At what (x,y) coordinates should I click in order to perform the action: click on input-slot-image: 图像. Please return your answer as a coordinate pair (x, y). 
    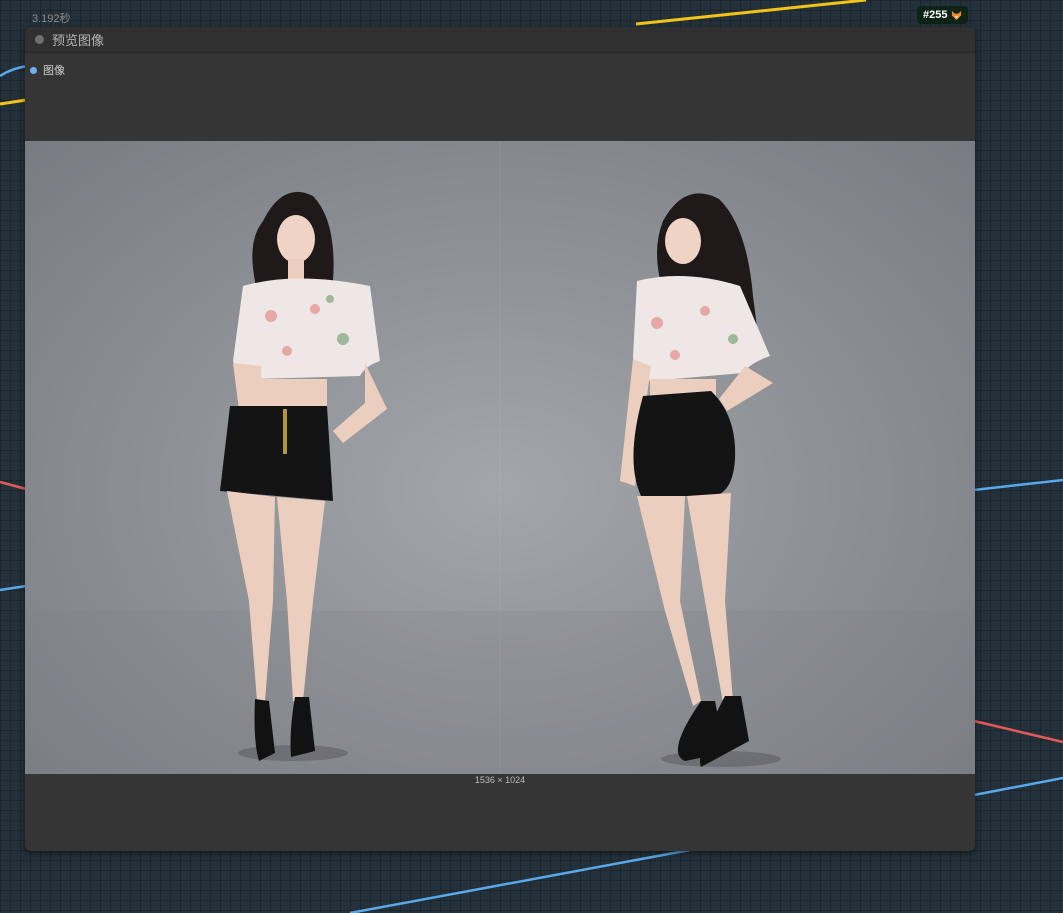
    Looking at the image, I should click on (47, 70).